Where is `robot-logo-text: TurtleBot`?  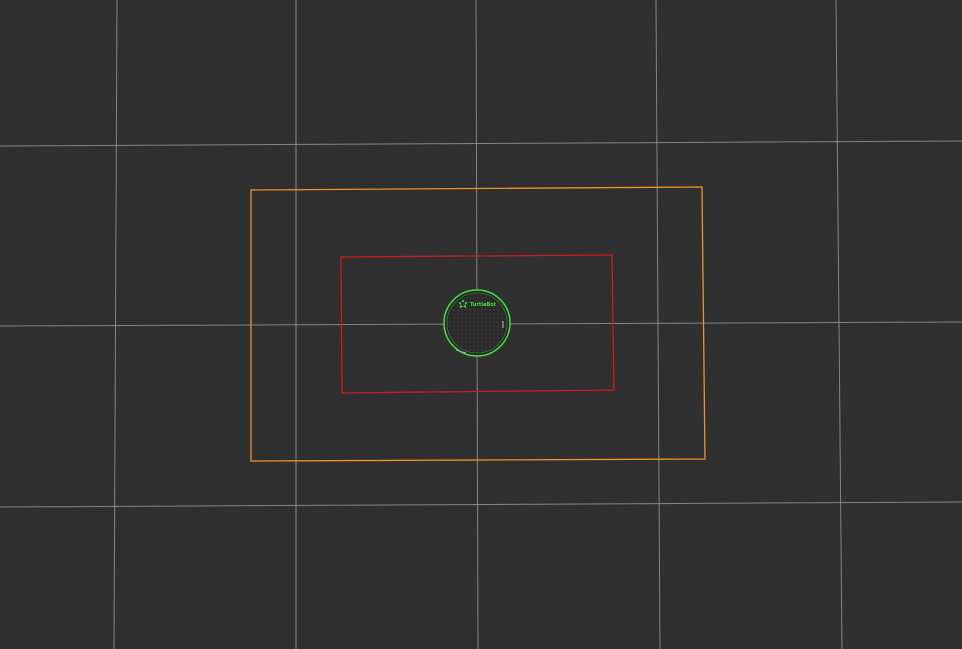 robot-logo-text: TurtleBot is located at coordinates (483, 305).